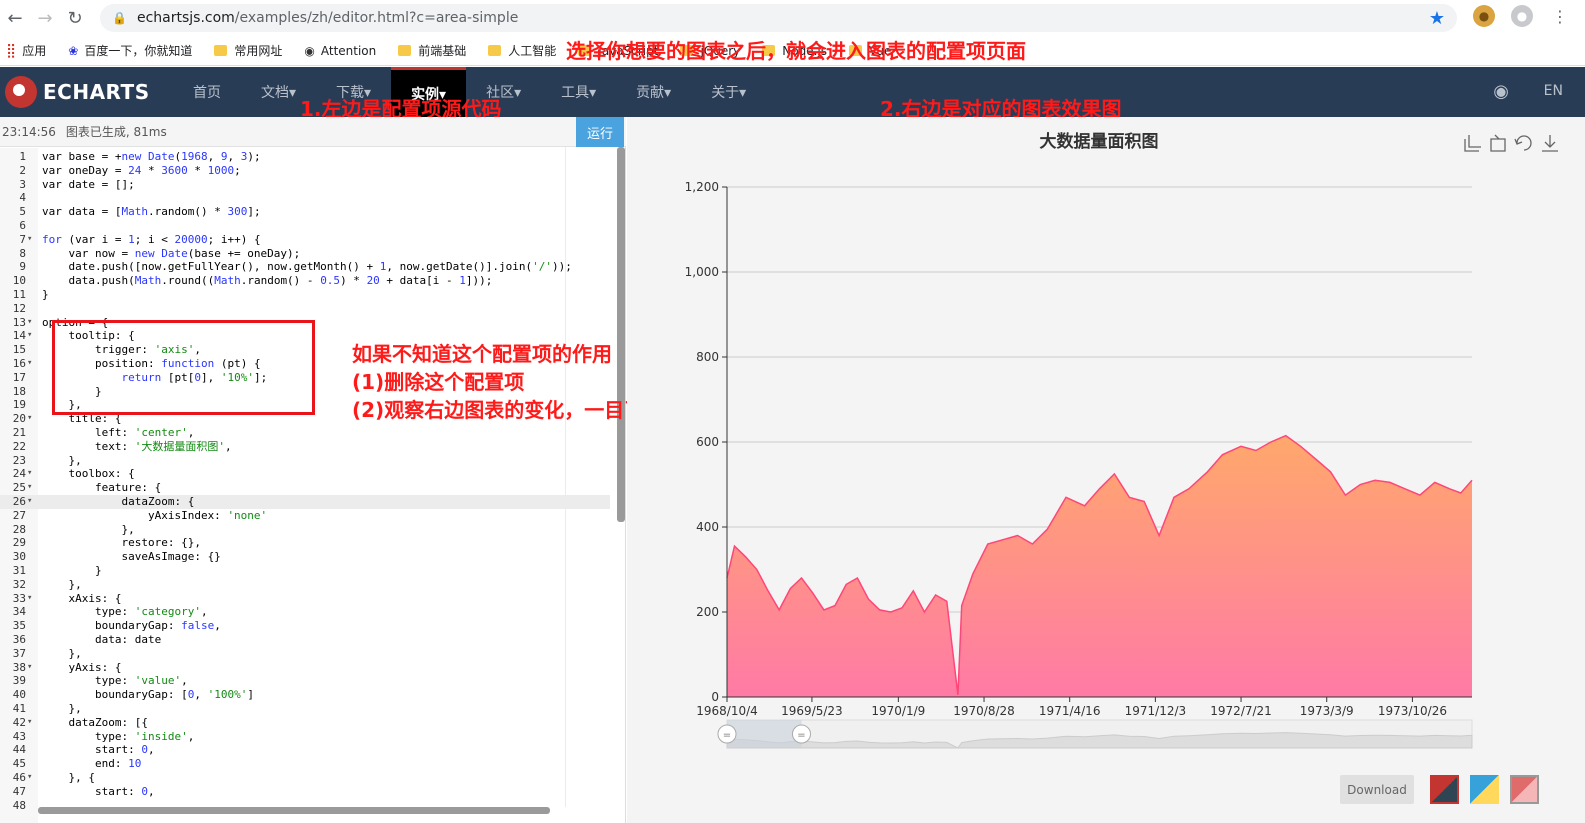 Image resolution: width=1585 pixels, height=823 pixels. I want to click on code-line: 11}, so click(305, 295).